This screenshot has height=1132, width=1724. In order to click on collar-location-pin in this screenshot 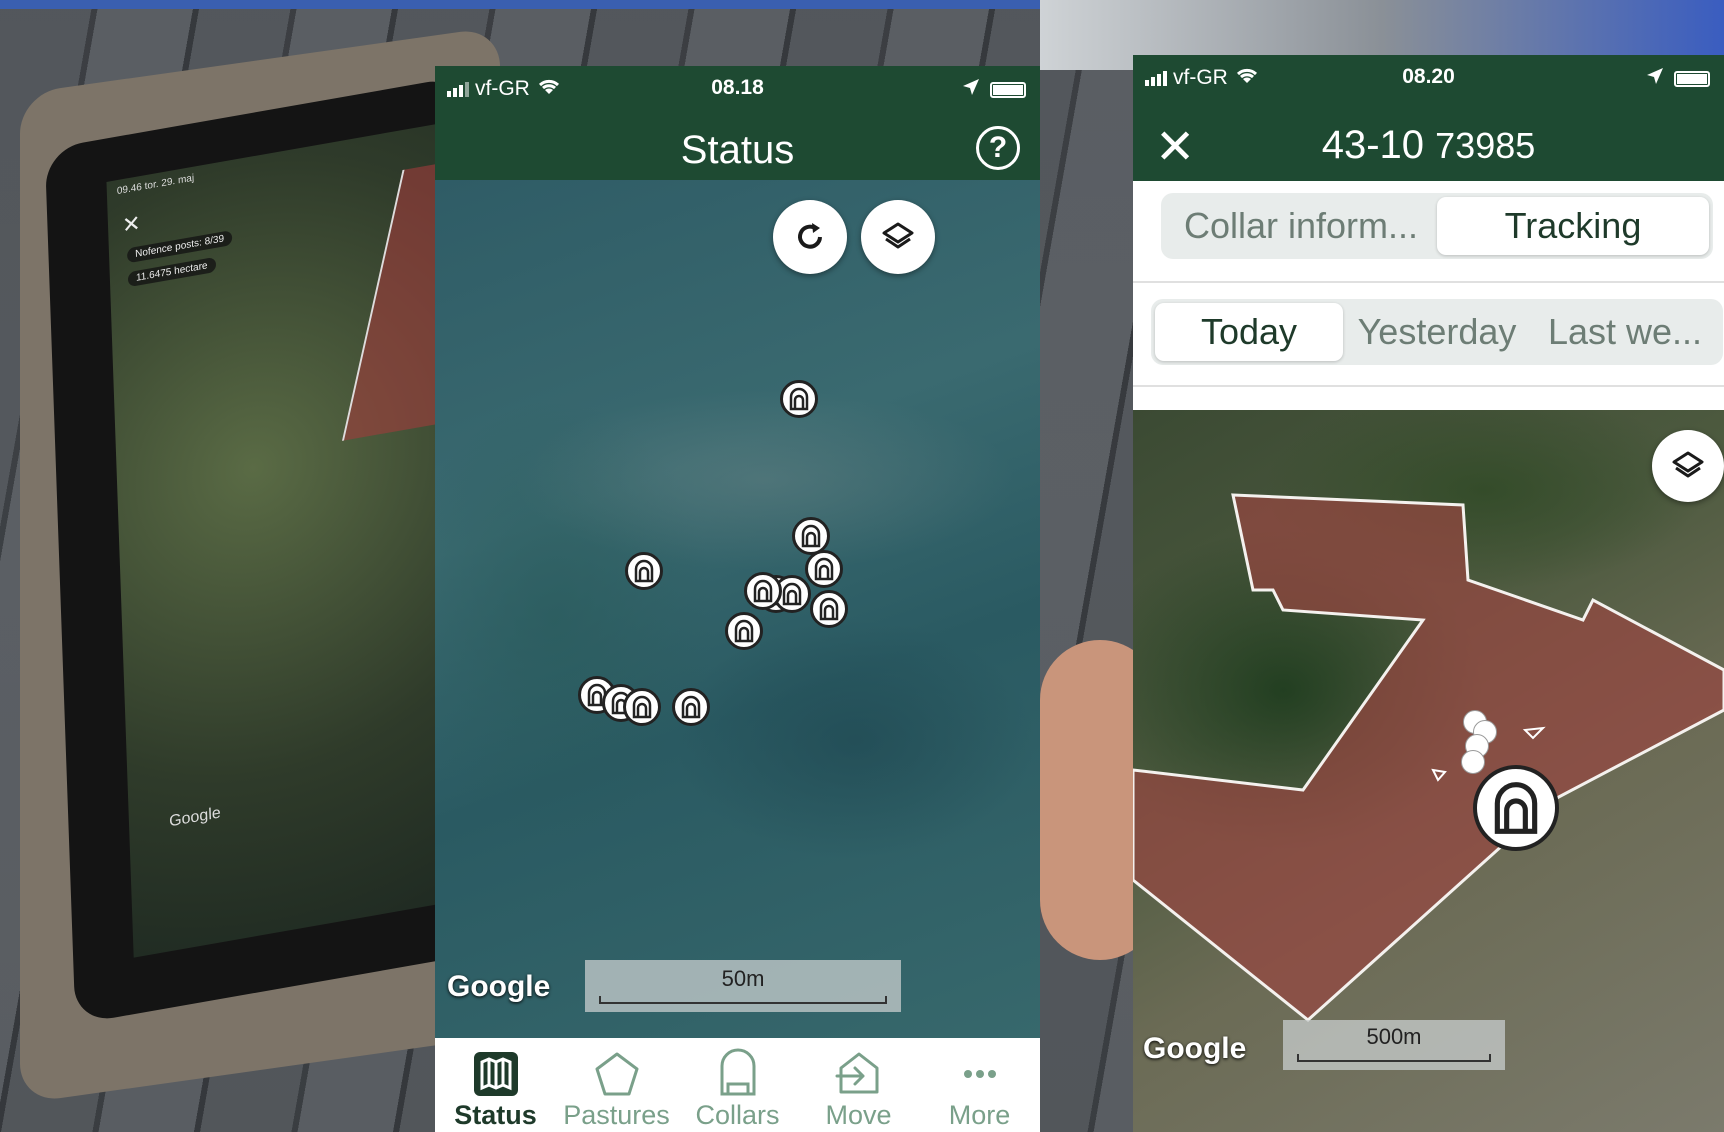, I will do `click(1516, 808)`.